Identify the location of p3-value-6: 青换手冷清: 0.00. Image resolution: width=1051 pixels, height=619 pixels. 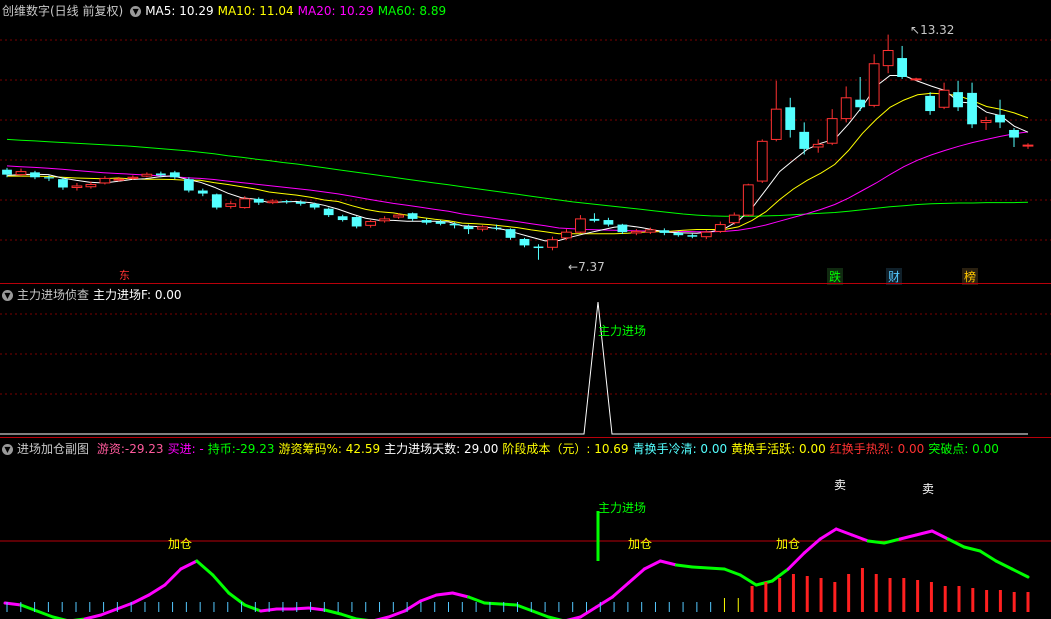
(680, 449).